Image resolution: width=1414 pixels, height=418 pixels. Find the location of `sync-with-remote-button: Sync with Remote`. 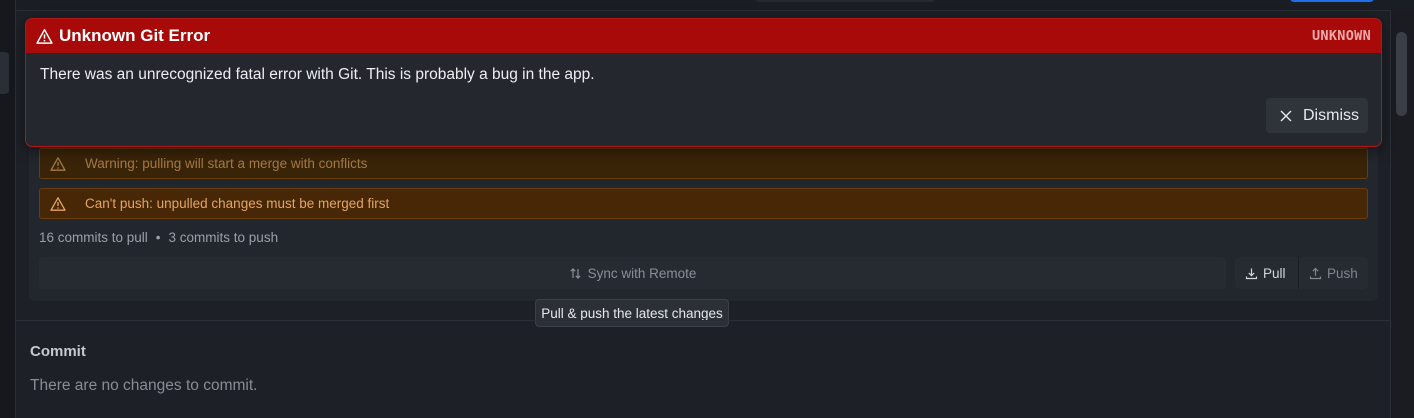

sync-with-remote-button: Sync with Remote is located at coordinates (632, 273).